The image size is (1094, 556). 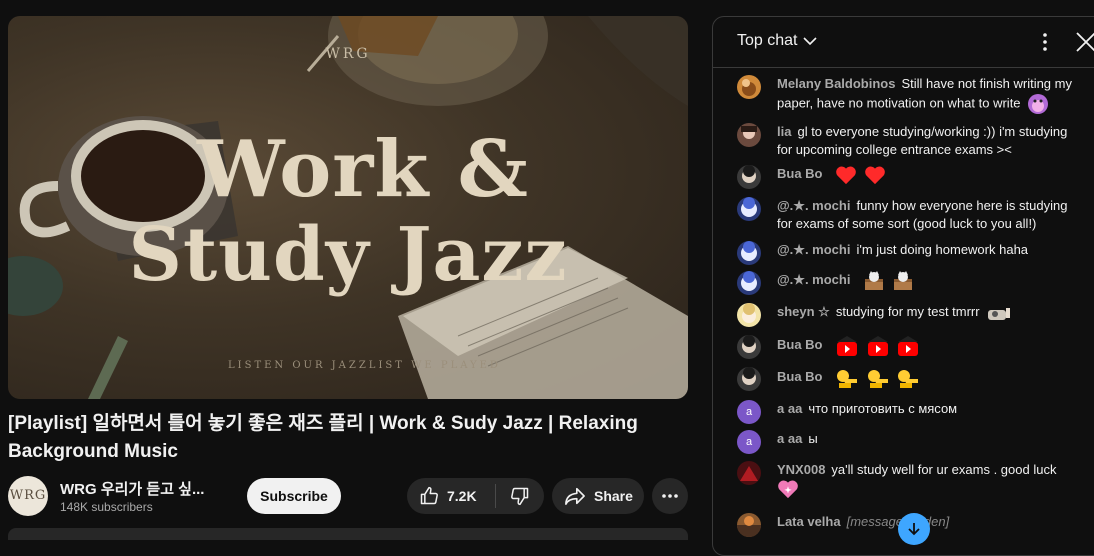 I want to click on chat-menu-button, so click(x=1045, y=42).